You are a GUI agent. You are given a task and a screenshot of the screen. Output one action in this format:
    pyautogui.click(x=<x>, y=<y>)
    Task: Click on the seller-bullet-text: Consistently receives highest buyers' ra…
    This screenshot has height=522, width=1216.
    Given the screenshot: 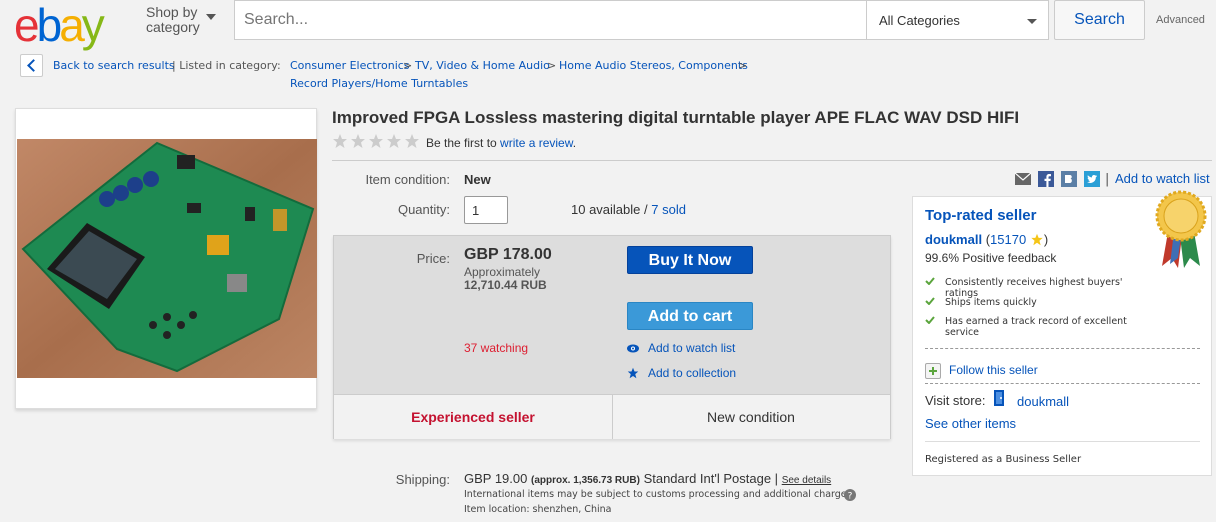 What is the action you would take?
    pyautogui.click(x=1034, y=288)
    